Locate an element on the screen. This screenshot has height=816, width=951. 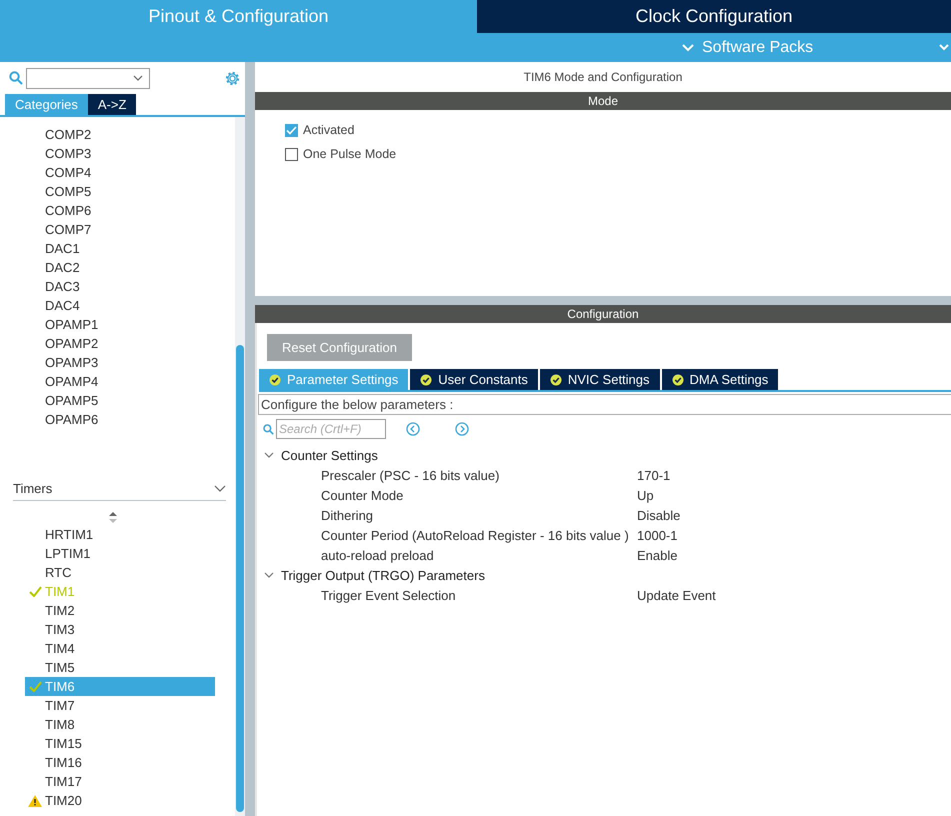
peripheral-item: TIM2 is located at coordinates (120, 610).